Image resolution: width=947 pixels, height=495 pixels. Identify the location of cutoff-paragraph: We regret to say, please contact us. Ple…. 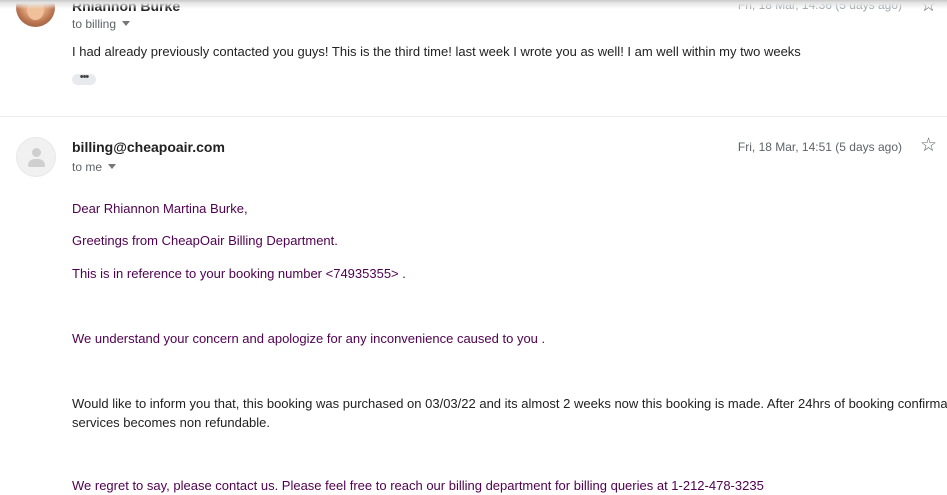
(418, 485).